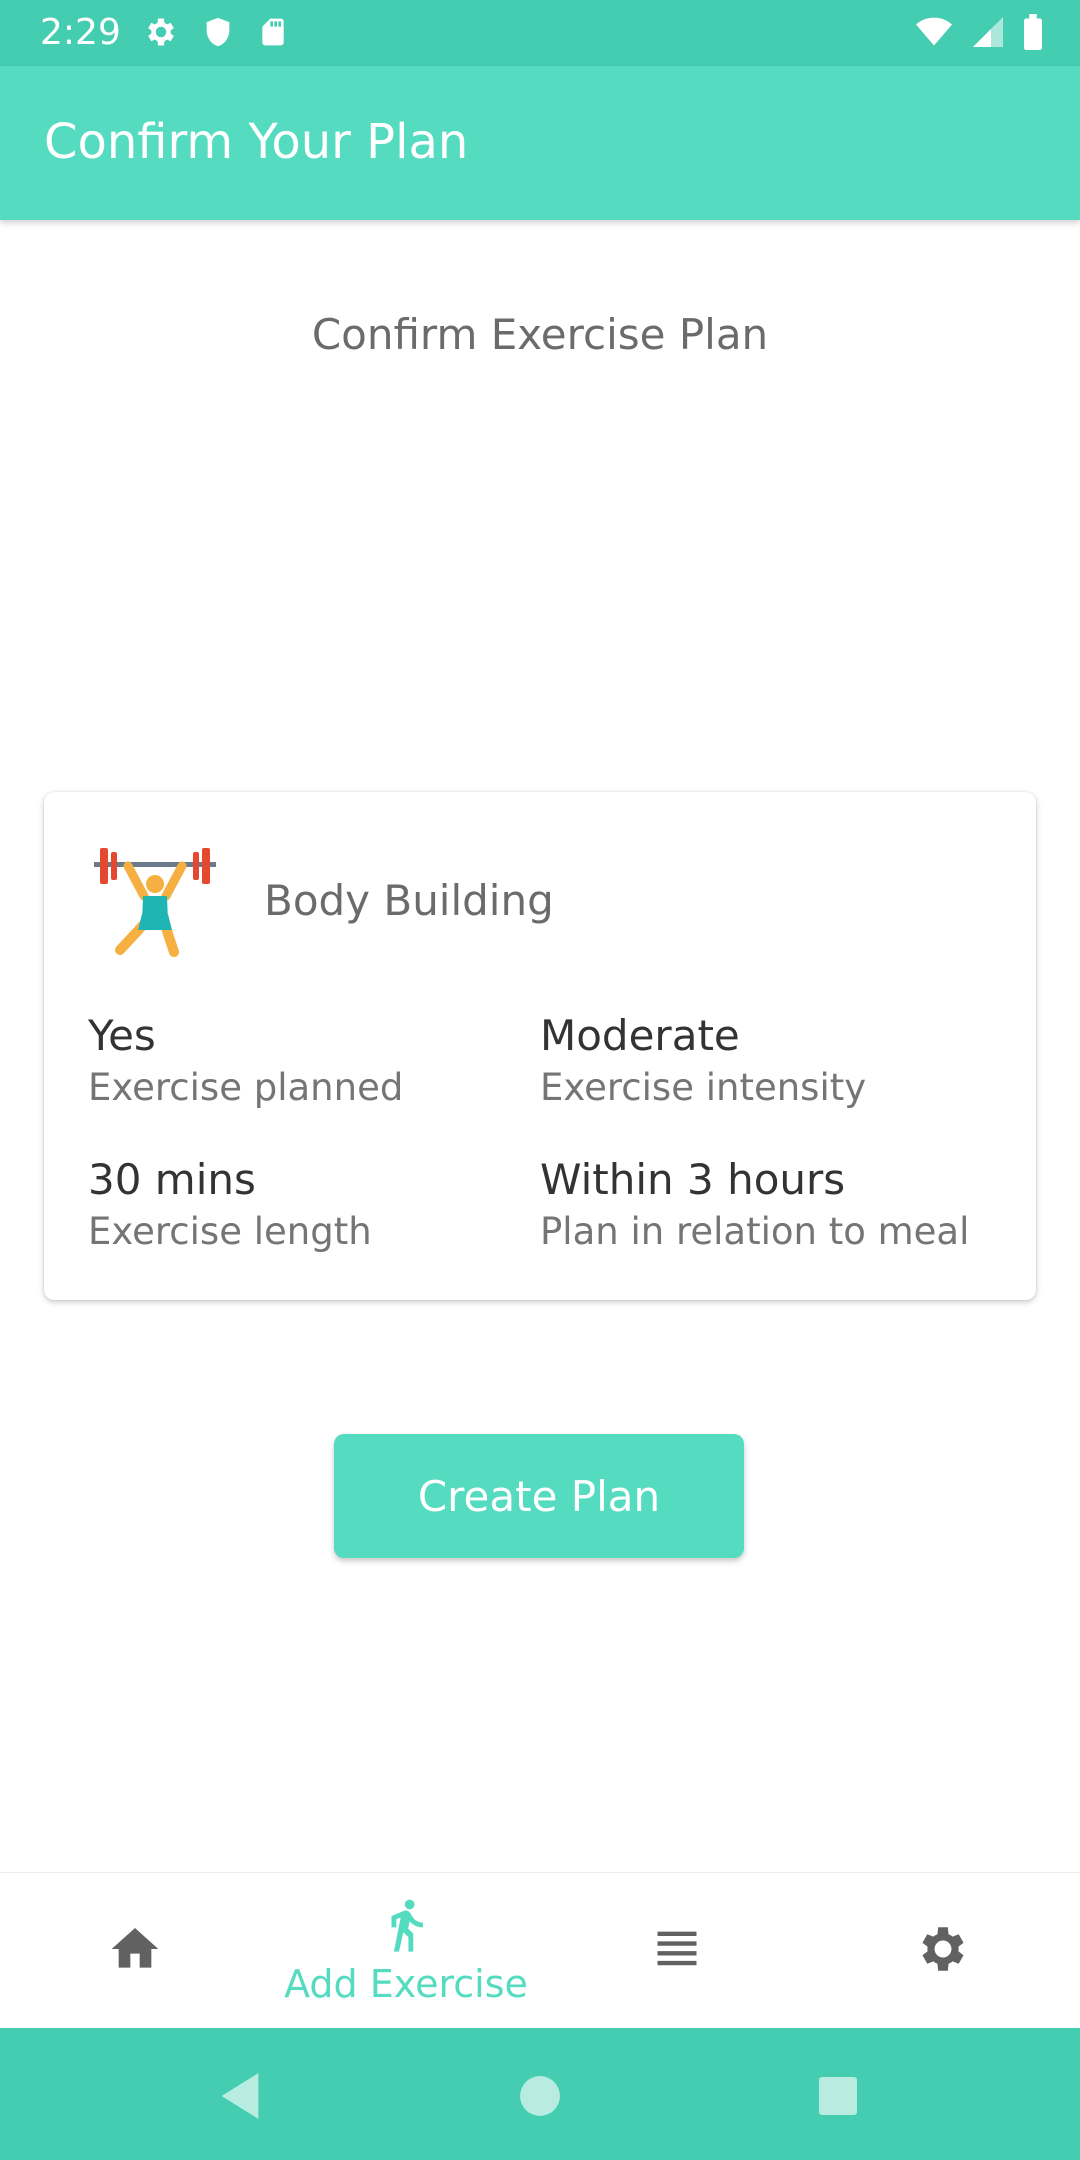  I want to click on recent-apps-icon, so click(838, 2096).